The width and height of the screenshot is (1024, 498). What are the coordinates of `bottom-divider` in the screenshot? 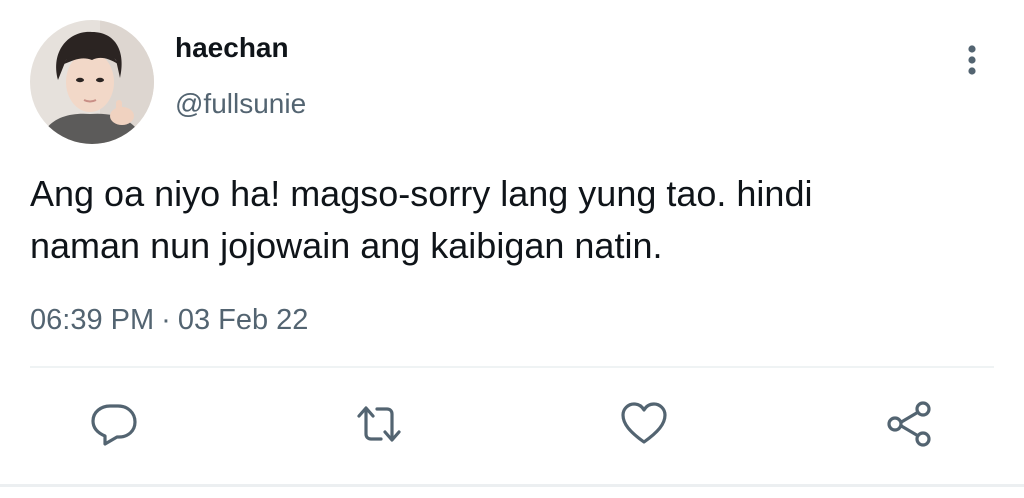 It's located at (512, 485).